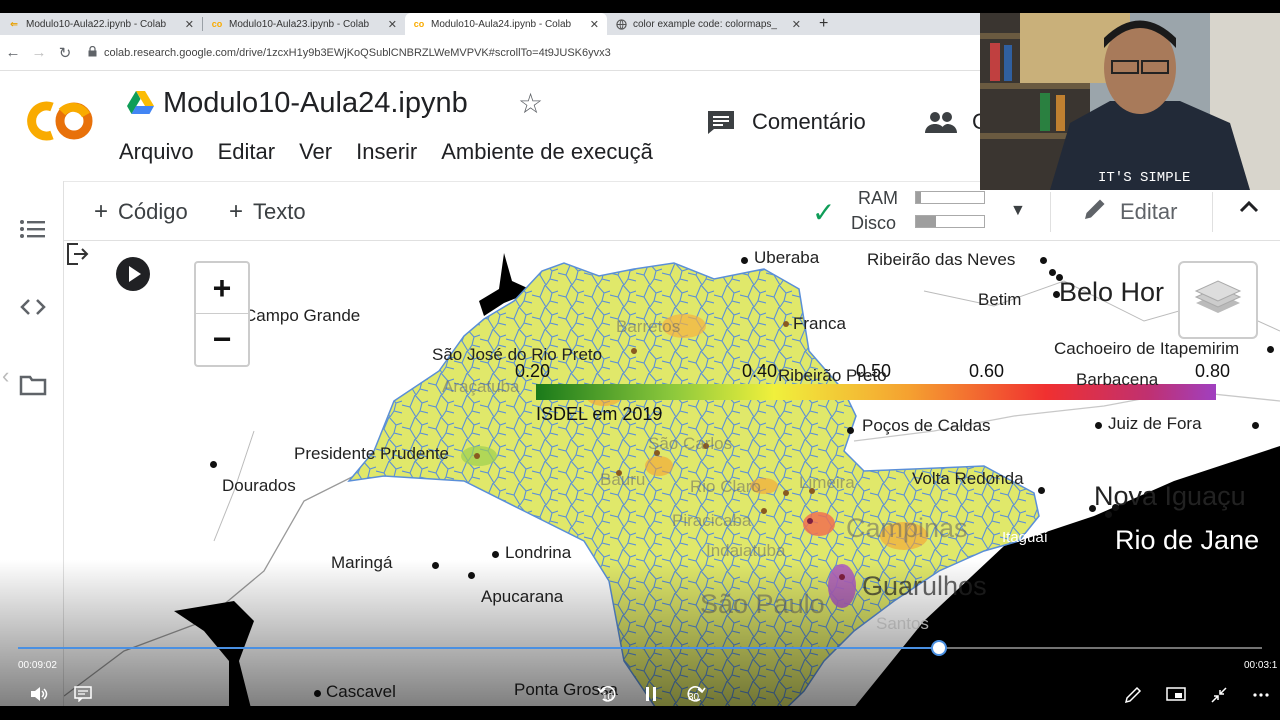  Describe the element at coordinates (809, 121) in the screenshot. I see `comment-label: Comentário` at that location.